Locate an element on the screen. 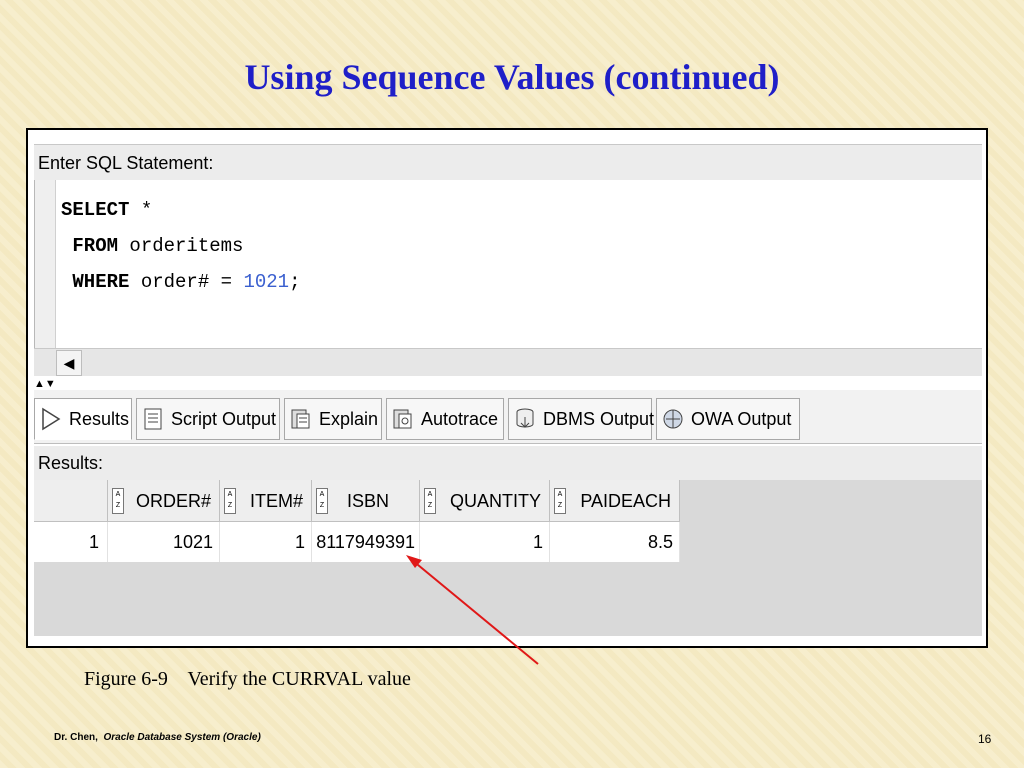 The image size is (1024, 768). annotation-arrow is located at coordinates (472, 610).